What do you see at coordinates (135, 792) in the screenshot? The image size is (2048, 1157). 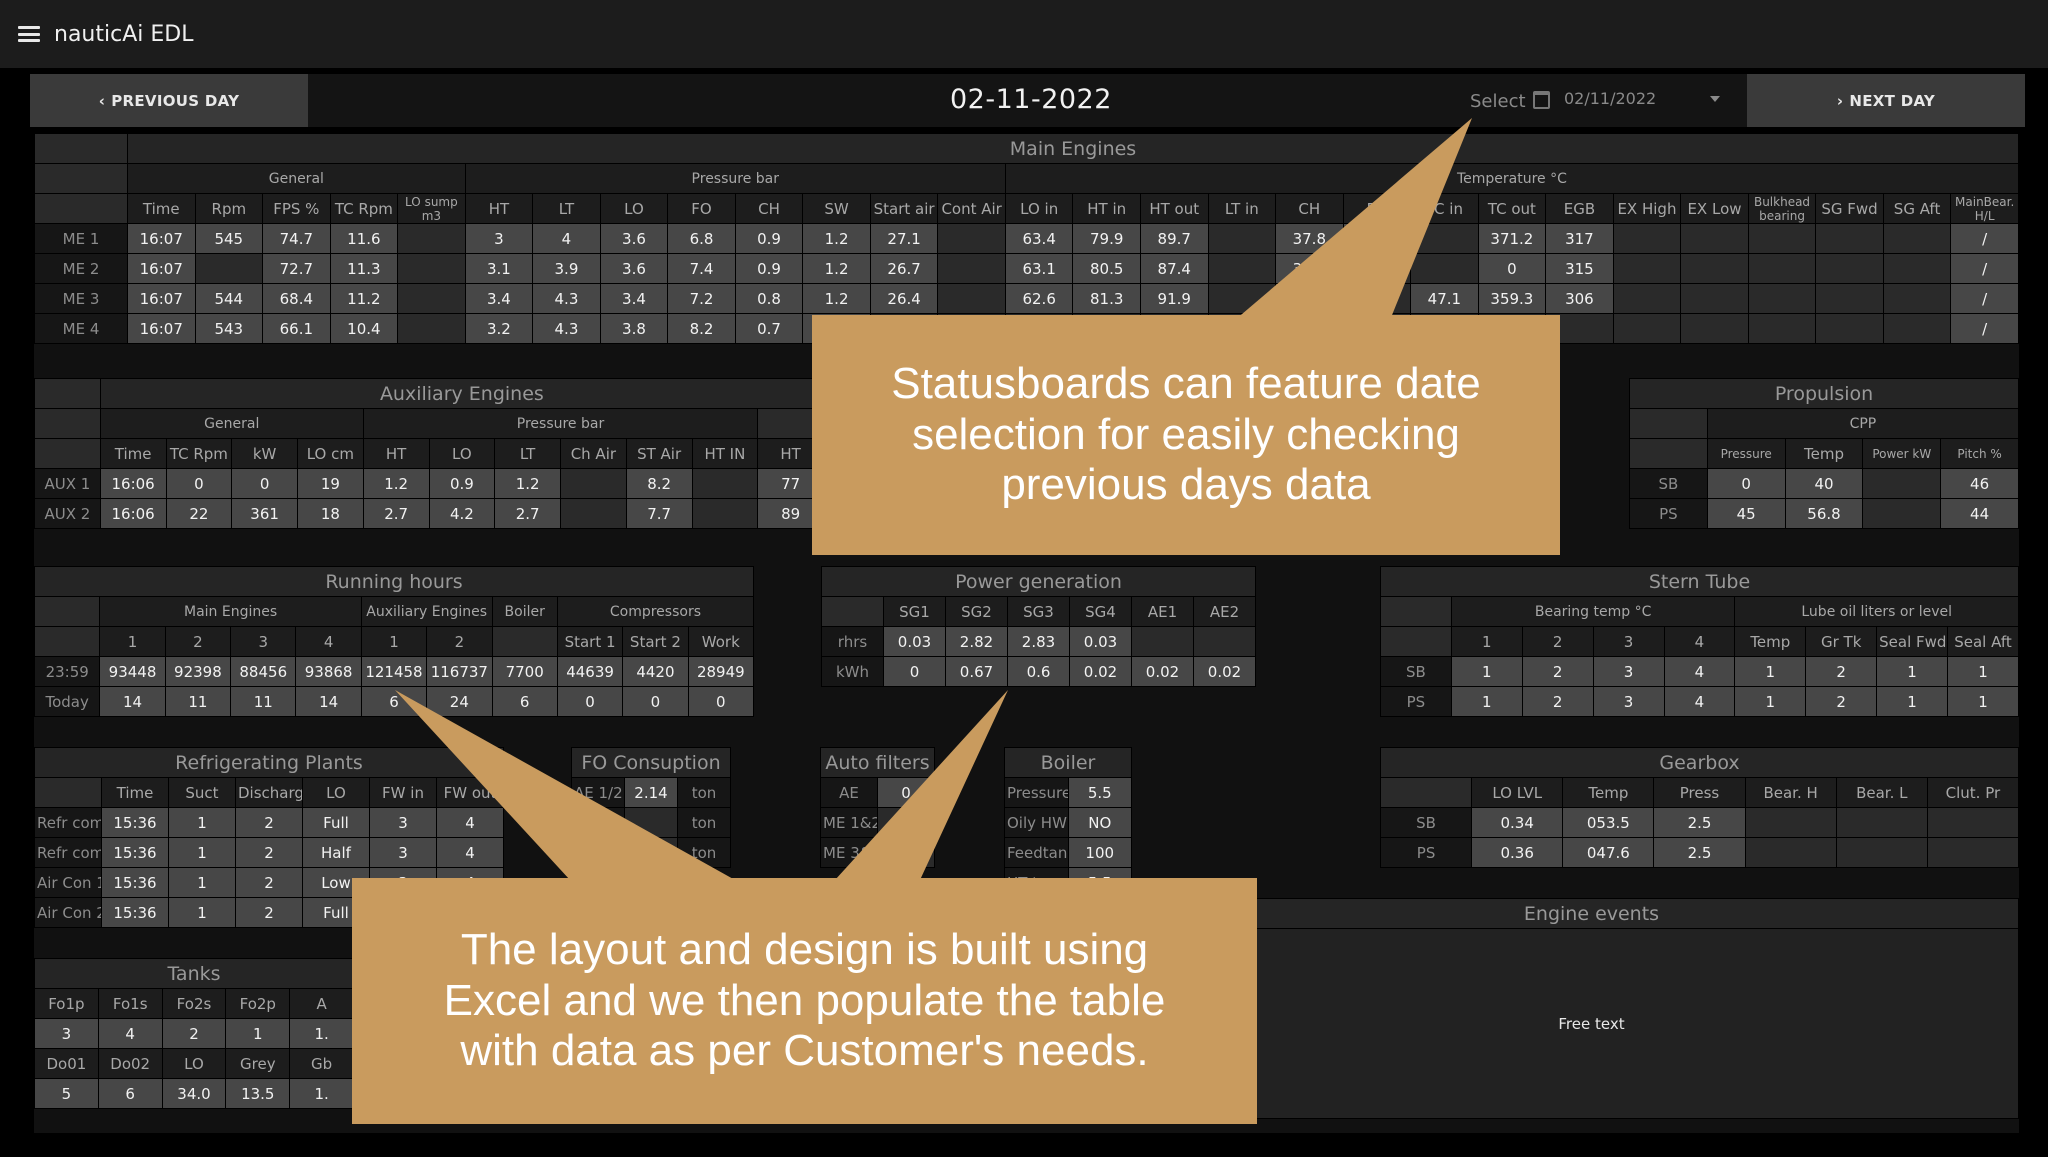 I see `column-header: Time` at bounding box center [135, 792].